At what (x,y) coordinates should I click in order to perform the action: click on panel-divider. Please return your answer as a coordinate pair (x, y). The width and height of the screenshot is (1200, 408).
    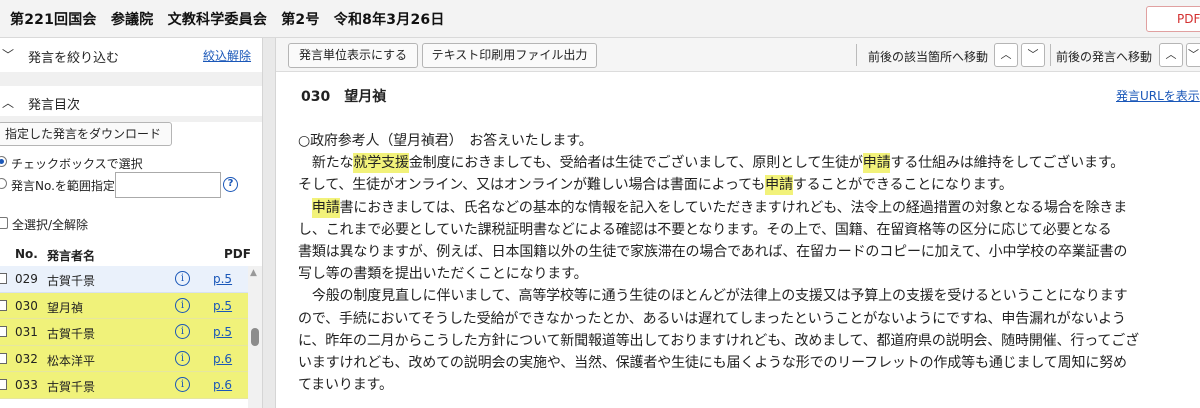
    Looking at the image, I should click on (269, 223).